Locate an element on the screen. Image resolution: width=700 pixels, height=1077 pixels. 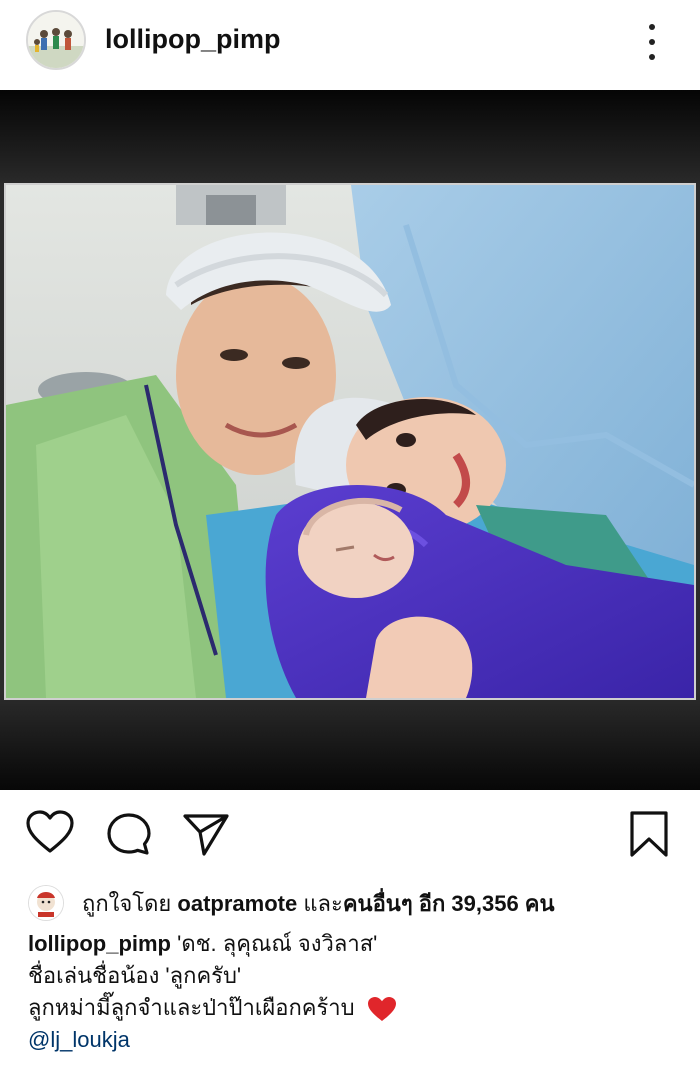
post-header: lollipop_pimp is located at coordinates (350, 45).